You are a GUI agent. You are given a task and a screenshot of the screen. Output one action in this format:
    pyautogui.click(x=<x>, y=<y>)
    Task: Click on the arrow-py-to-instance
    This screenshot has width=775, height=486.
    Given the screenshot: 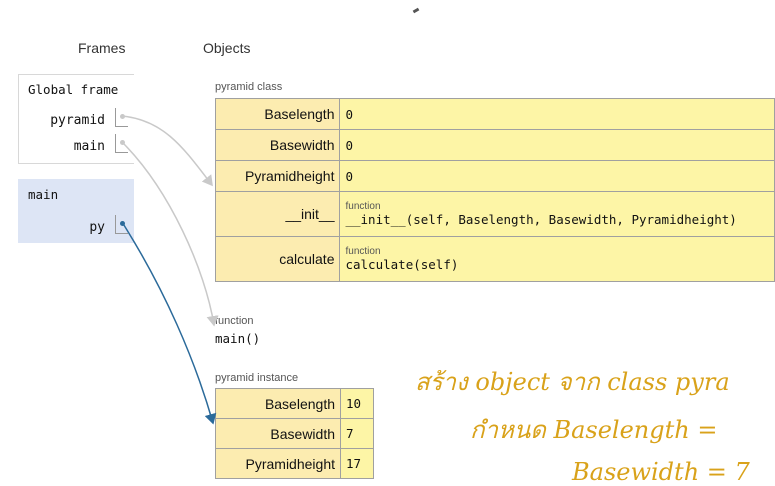 What is the action you would take?
    pyautogui.click(x=169, y=323)
    